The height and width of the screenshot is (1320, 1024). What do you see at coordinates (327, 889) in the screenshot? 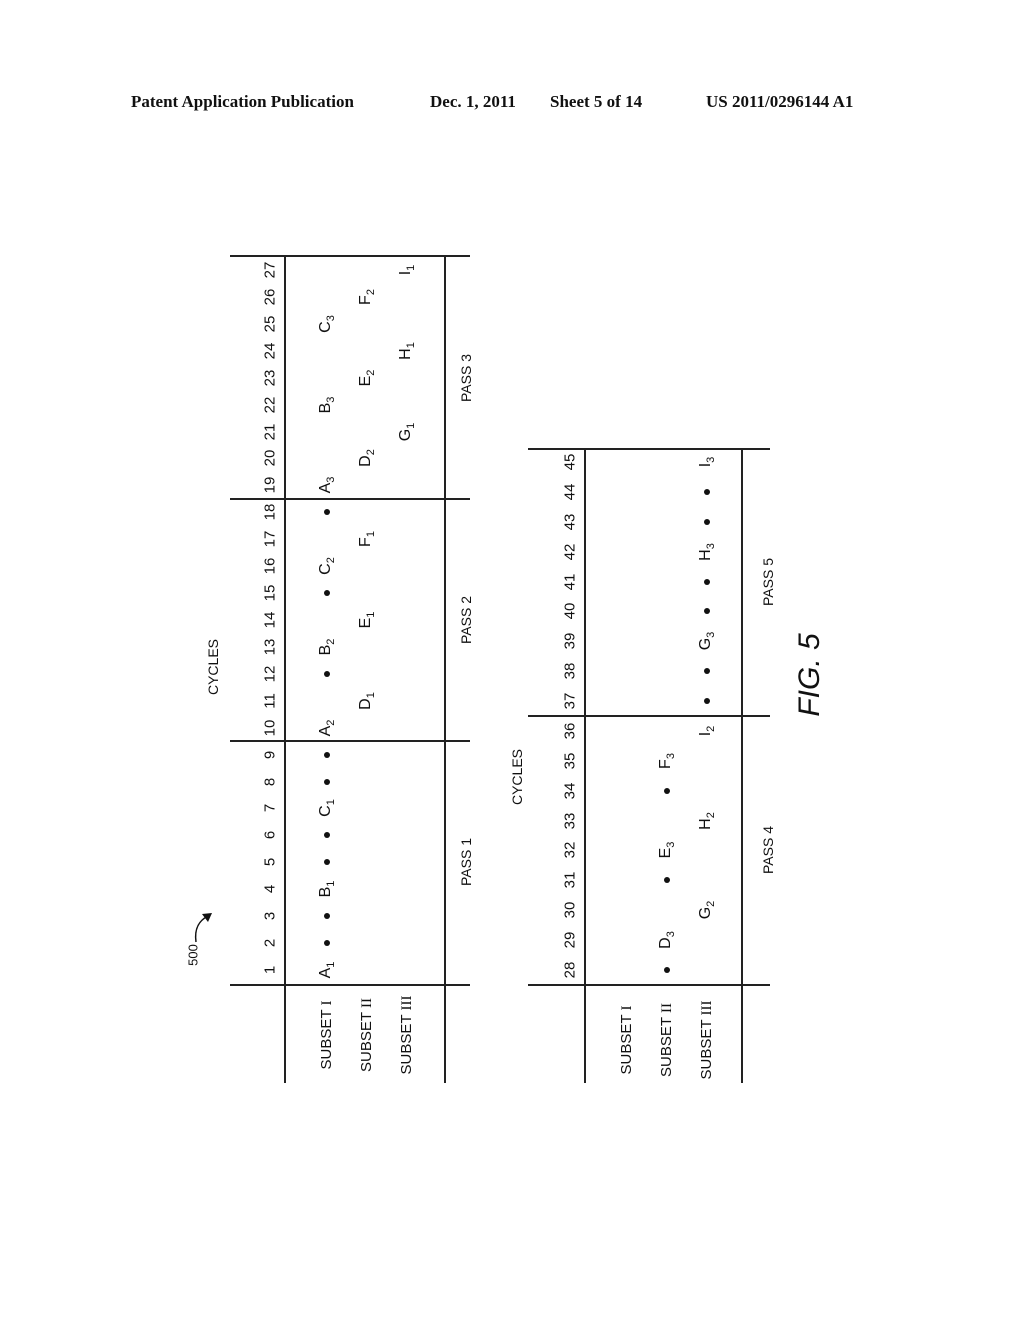
I see `data-entry: B1` at bounding box center [327, 889].